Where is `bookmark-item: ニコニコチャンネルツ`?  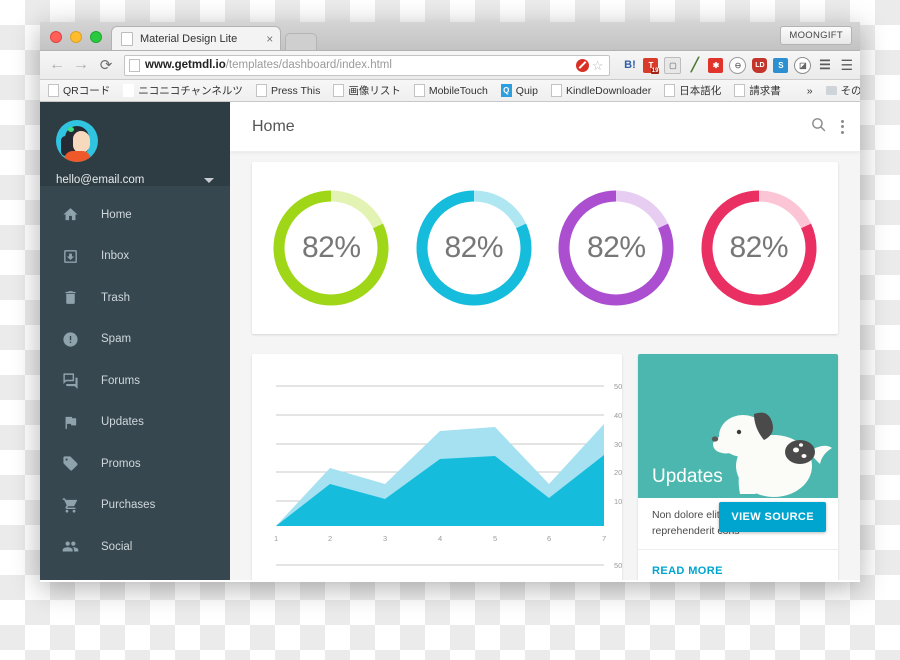 bookmark-item: ニコニコチャンネルツ is located at coordinates (183, 90).